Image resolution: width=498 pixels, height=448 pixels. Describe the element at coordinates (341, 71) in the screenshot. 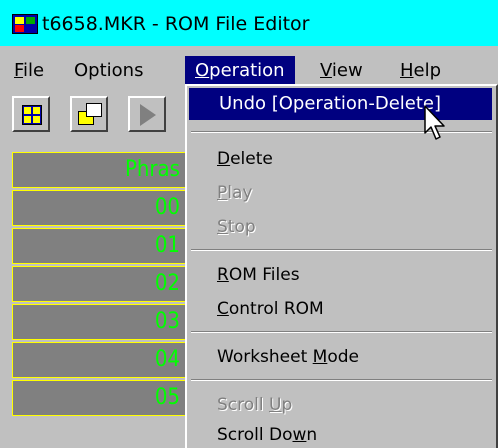

I see `menu-view: View` at that location.